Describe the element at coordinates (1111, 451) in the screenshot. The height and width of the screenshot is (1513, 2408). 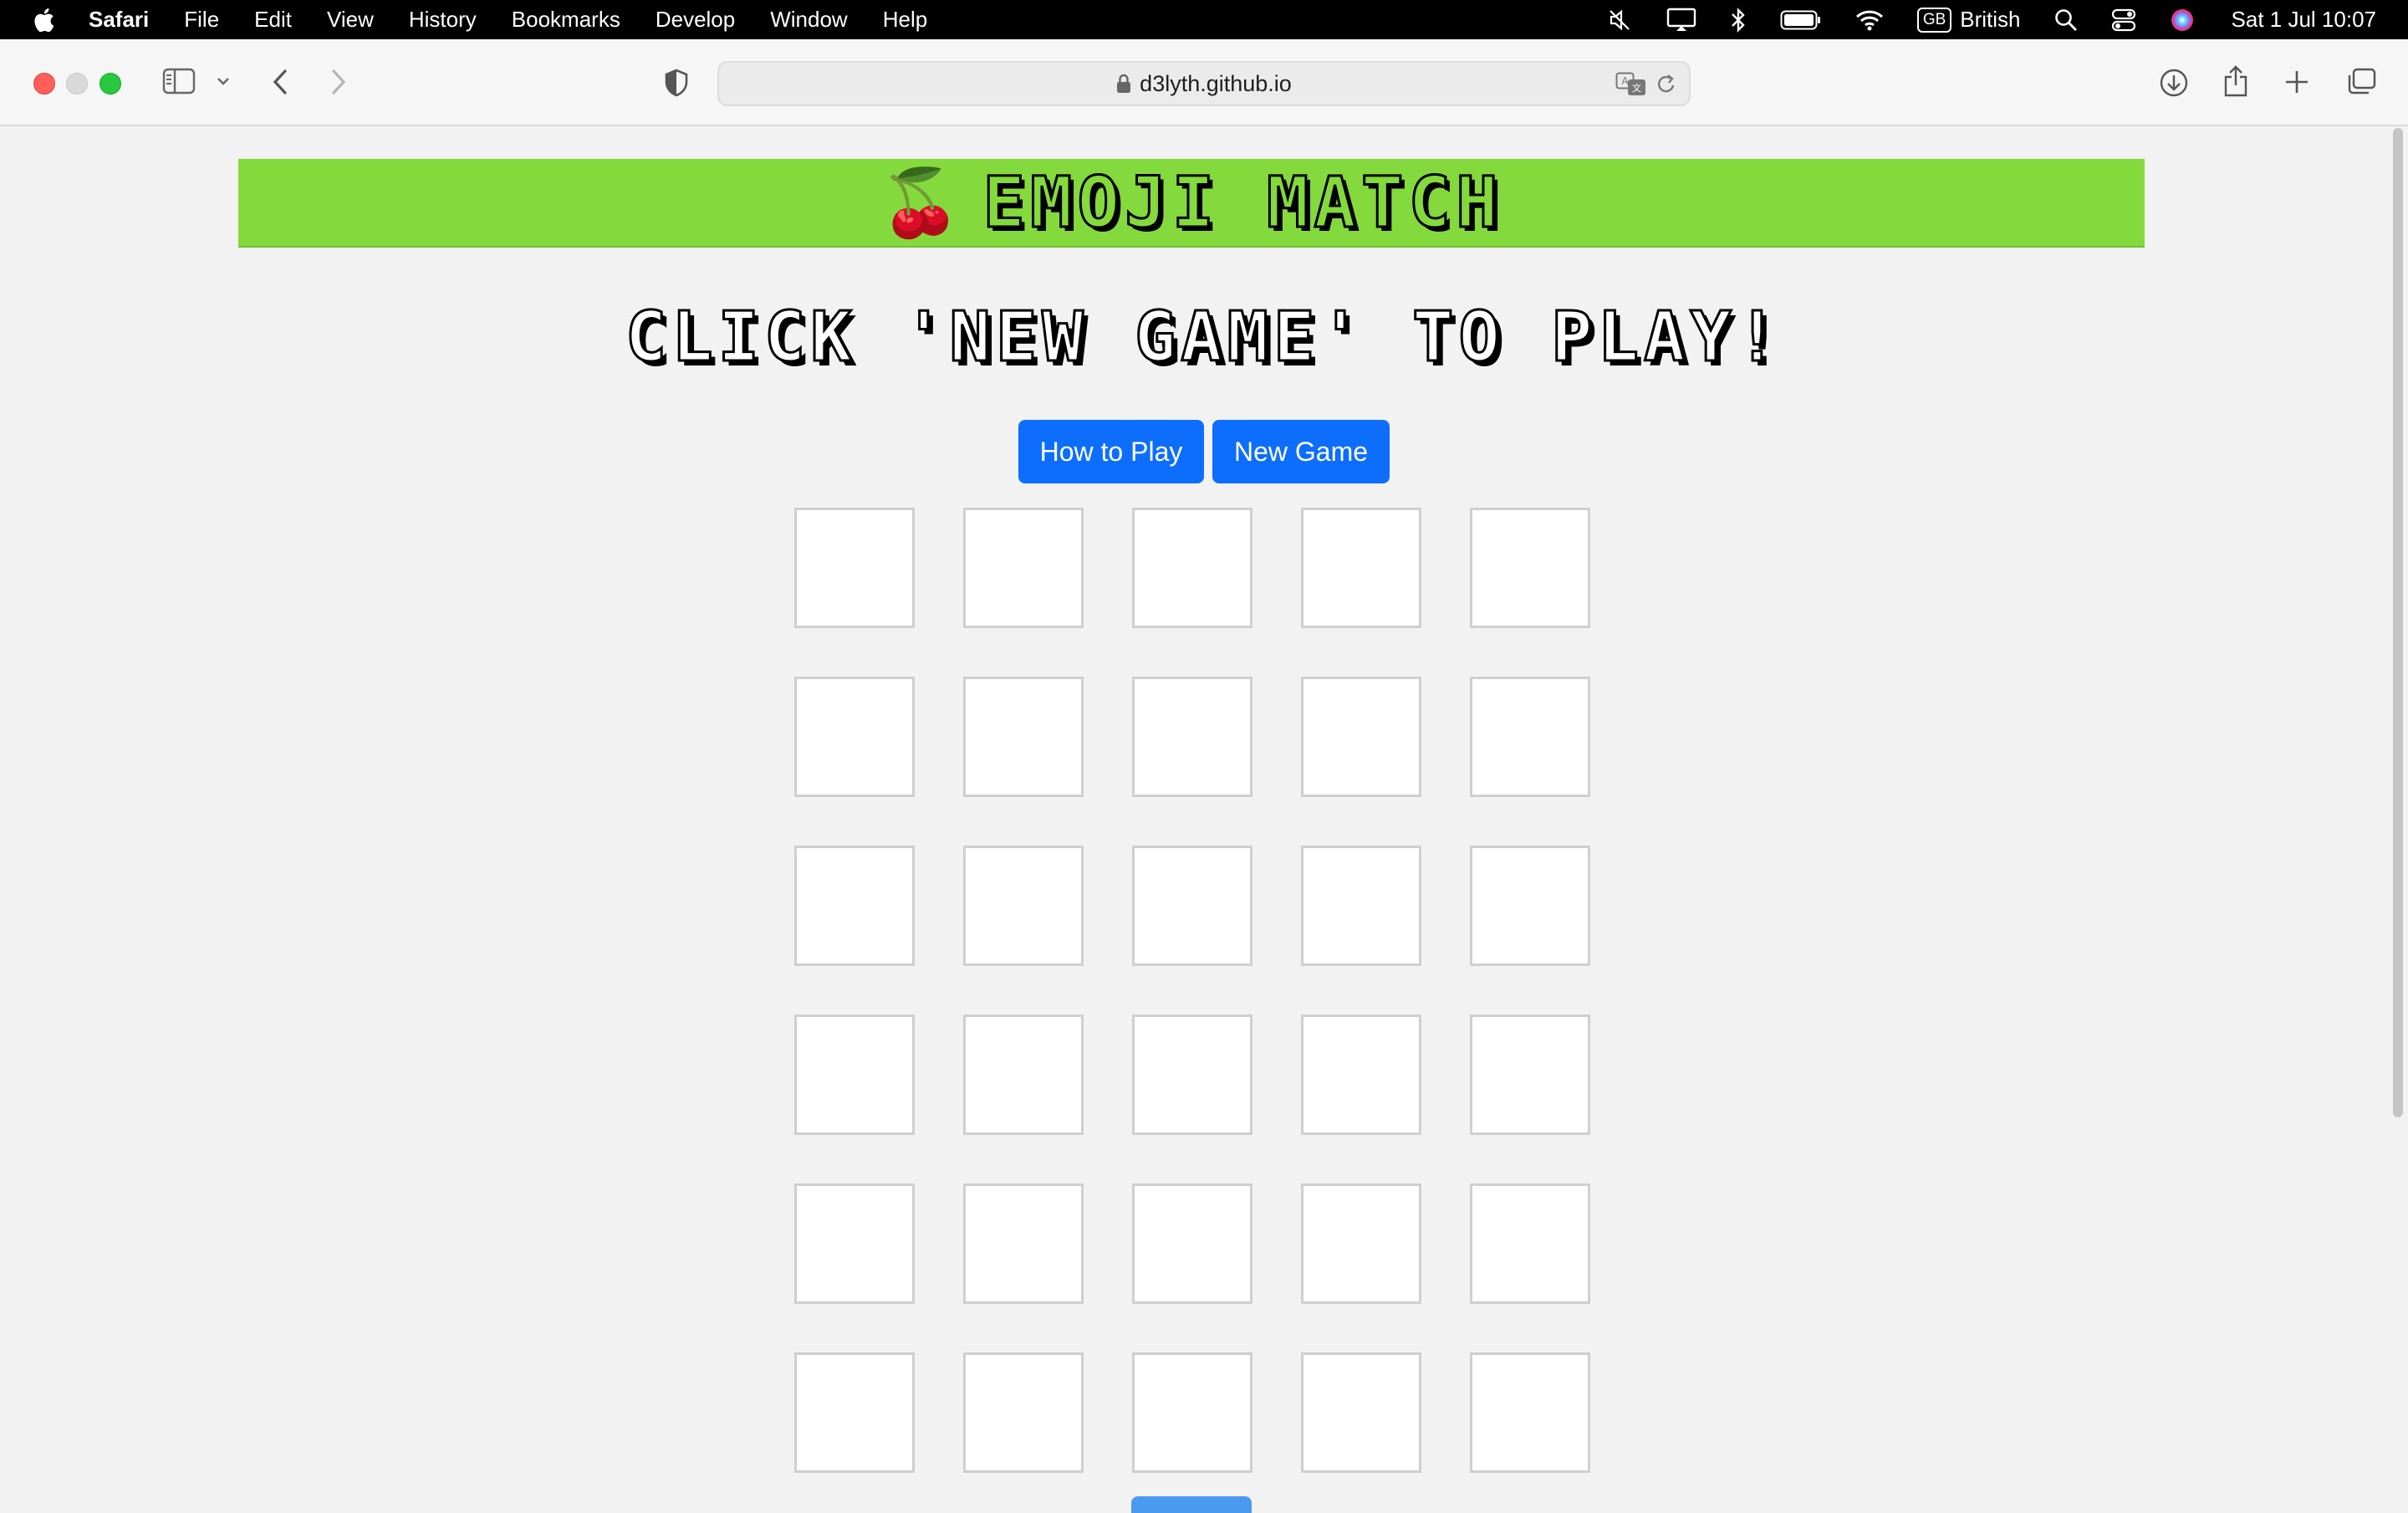
I see `how-to-play-button: How to Play` at that location.